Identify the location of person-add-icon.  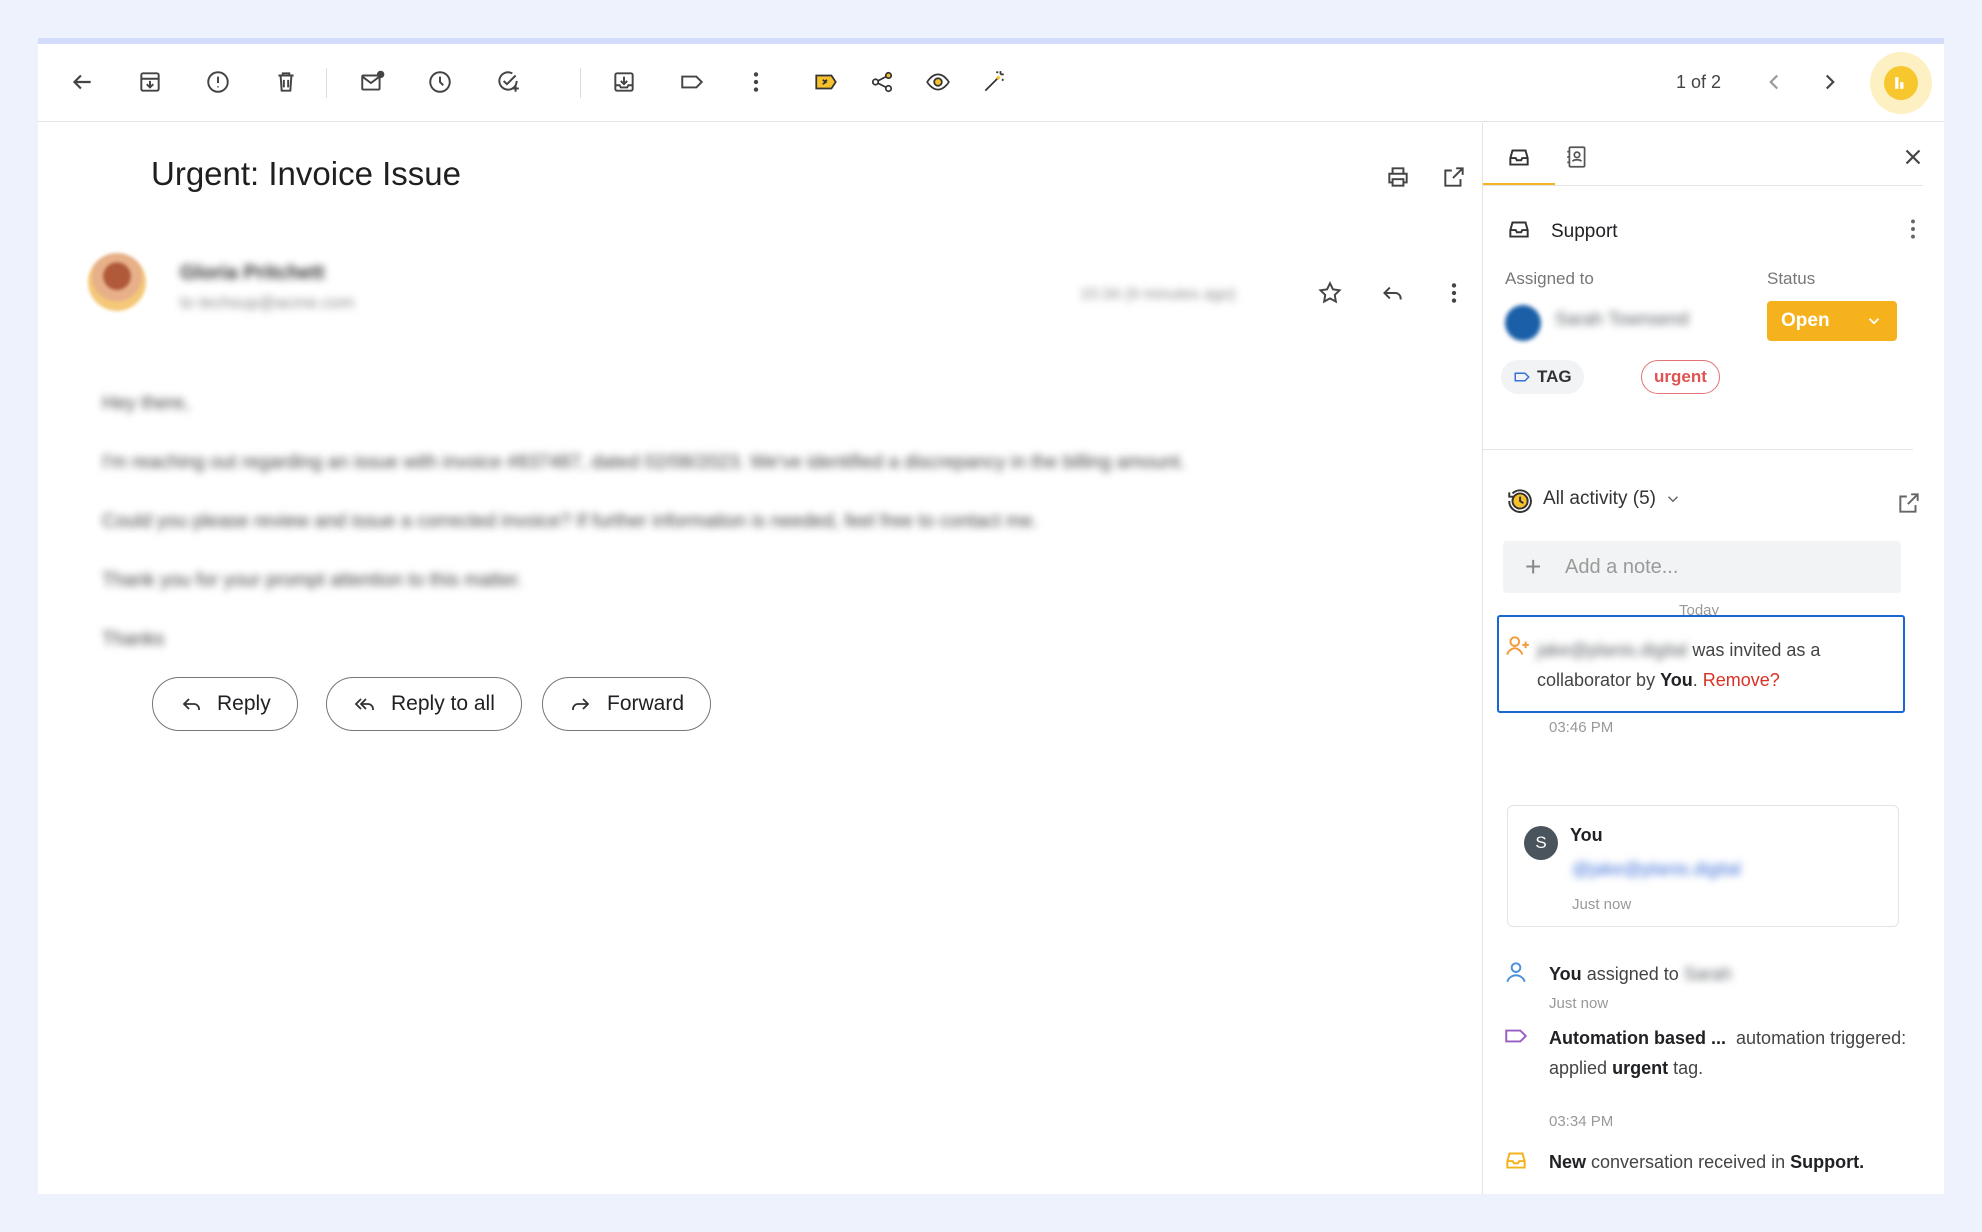
(1518, 646).